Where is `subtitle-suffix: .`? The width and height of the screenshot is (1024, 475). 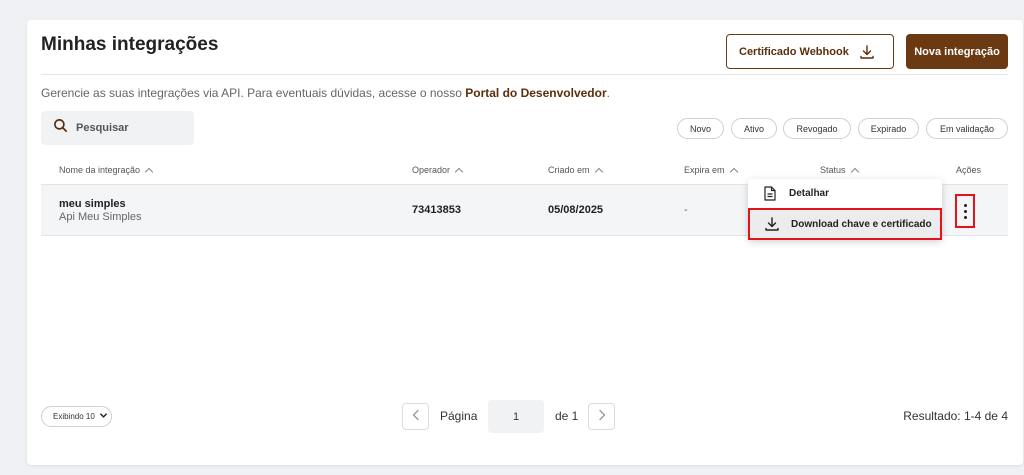
subtitle-suffix: . is located at coordinates (608, 93).